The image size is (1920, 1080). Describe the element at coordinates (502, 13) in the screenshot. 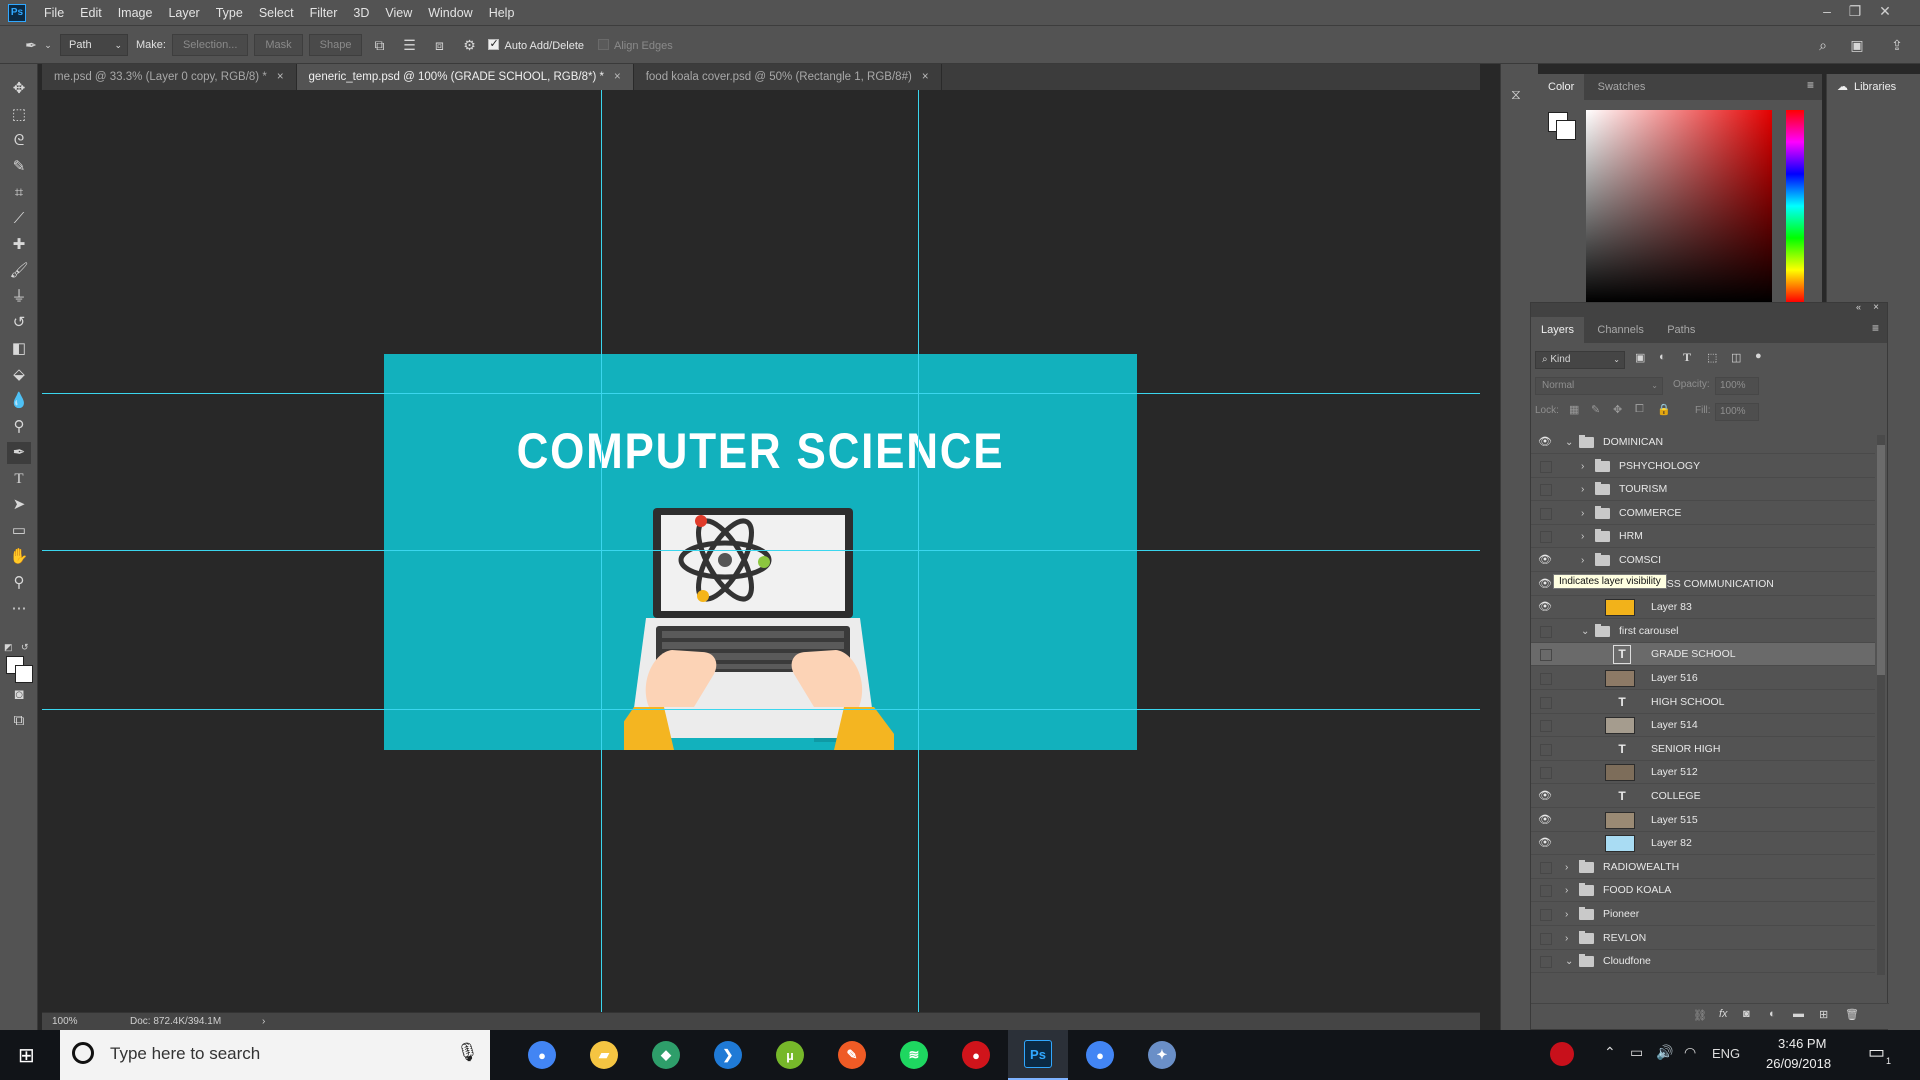

I see `menu-help: Help` at that location.